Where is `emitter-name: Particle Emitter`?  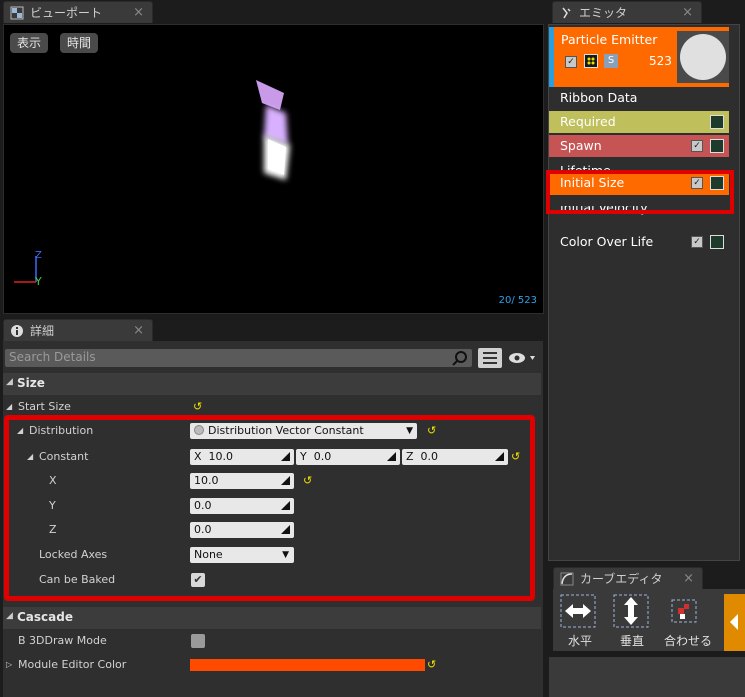 emitter-name: Particle Emitter is located at coordinates (609, 39).